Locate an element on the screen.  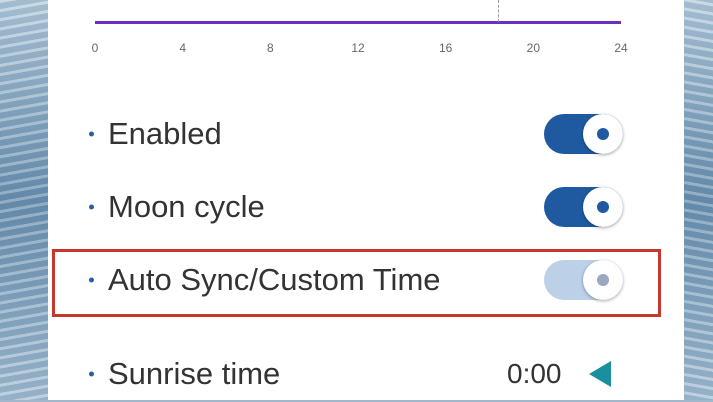
setting-row-auto-sync: Auto Sync/Custom Time is located at coordinates (366, 280).